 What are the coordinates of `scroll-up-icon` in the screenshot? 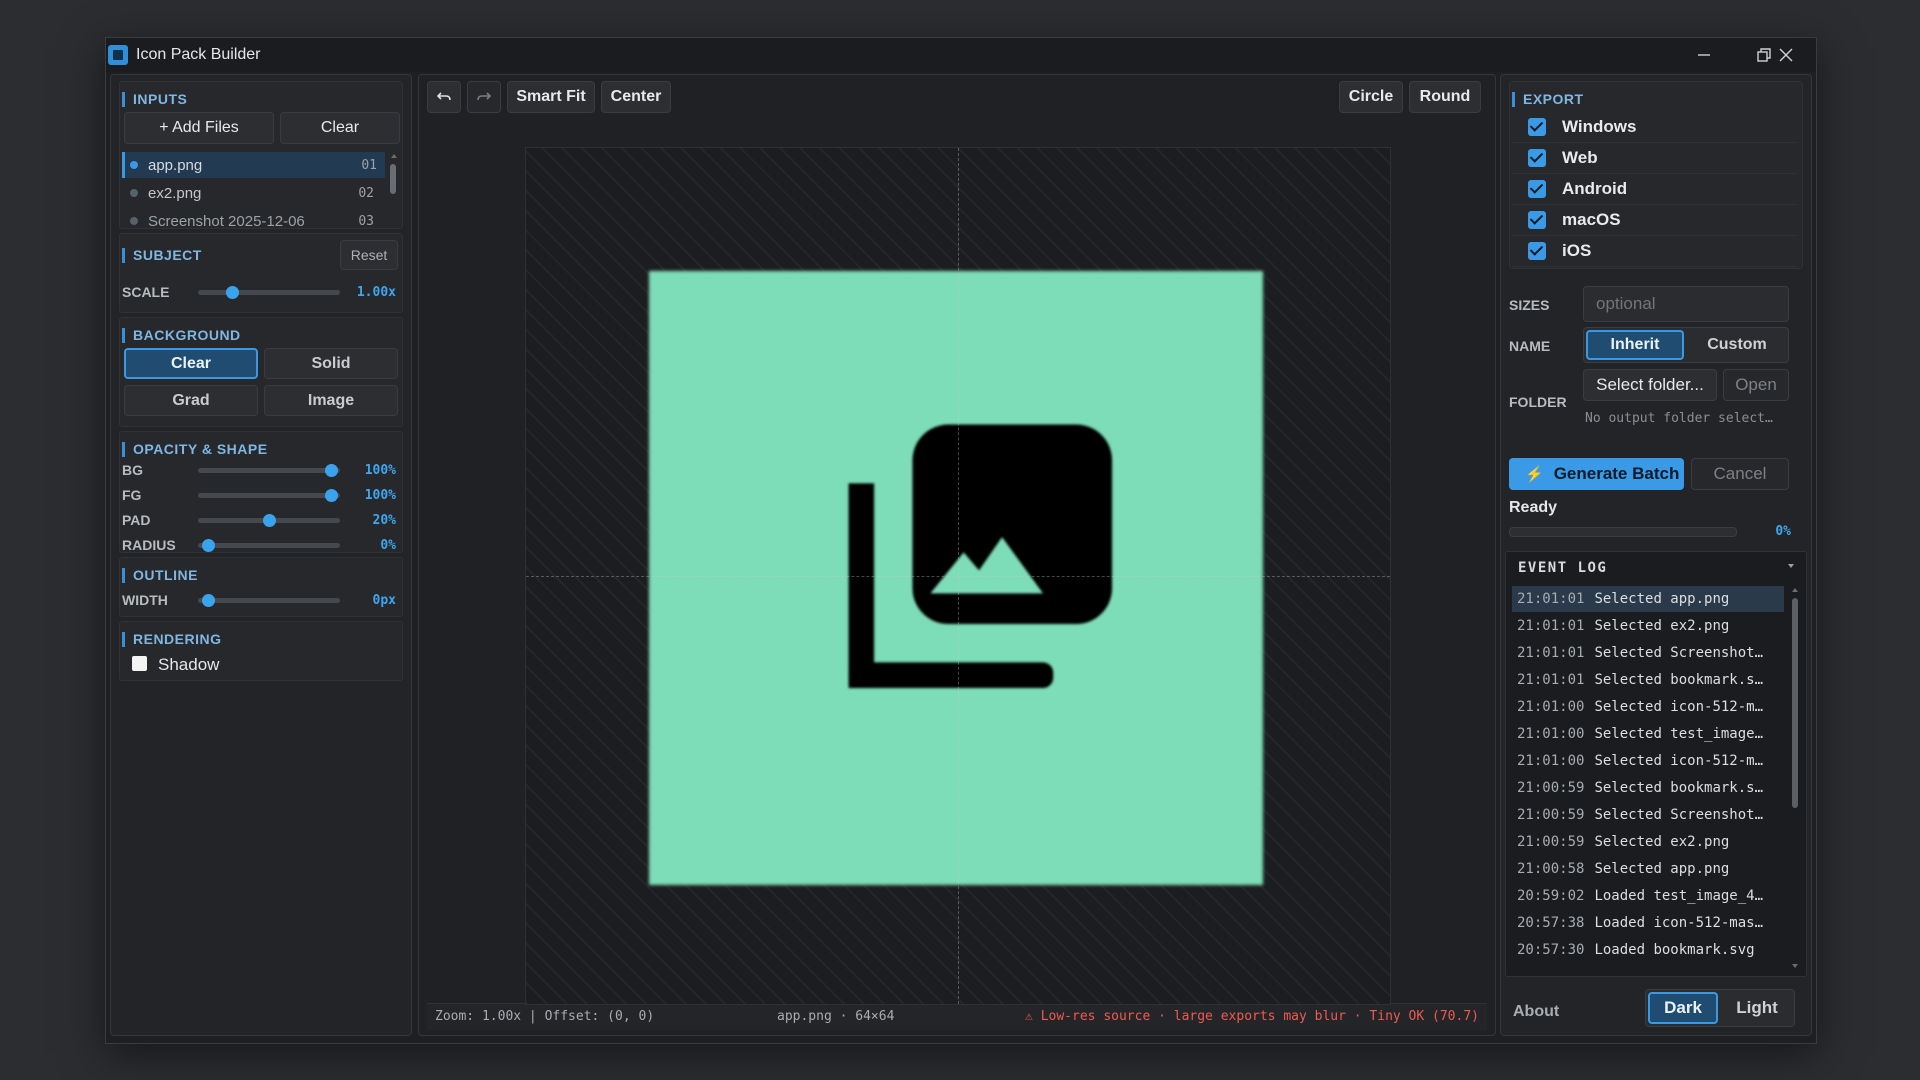 It's located at (1795, 590).